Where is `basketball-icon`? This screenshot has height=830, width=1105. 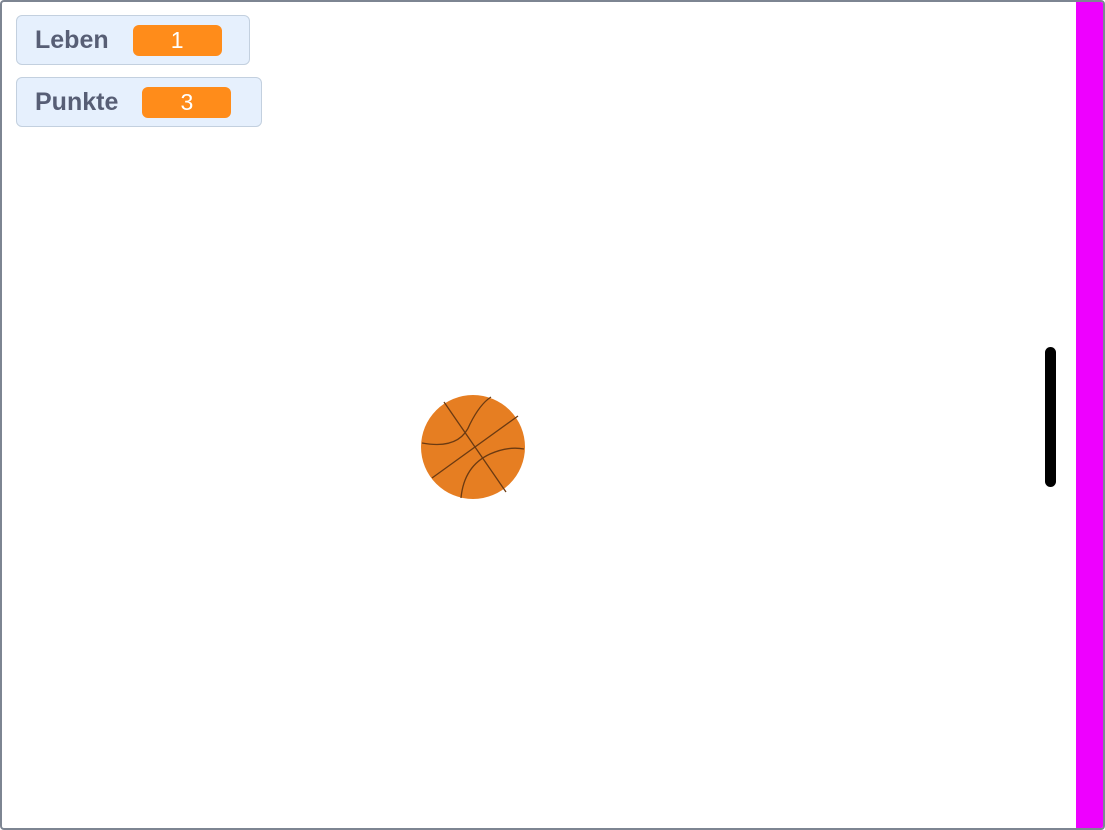 basketball-icon is located at coordinates (473, 447).